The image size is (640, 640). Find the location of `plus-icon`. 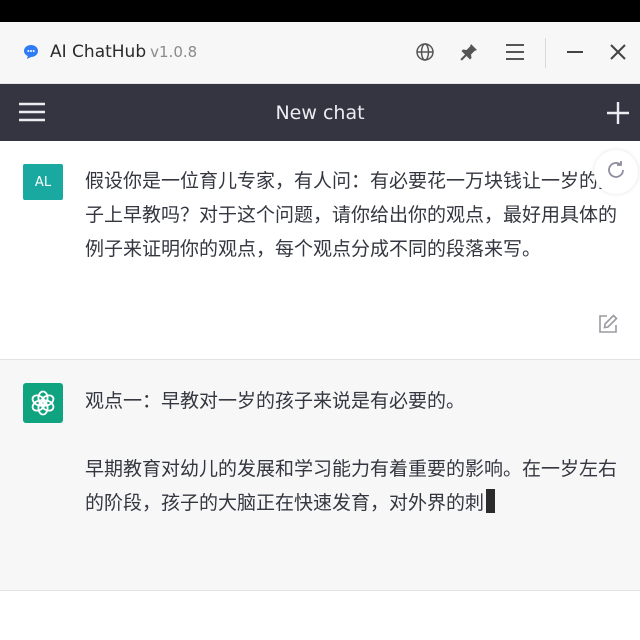

plus-icon is located at coordinates (618, 113).